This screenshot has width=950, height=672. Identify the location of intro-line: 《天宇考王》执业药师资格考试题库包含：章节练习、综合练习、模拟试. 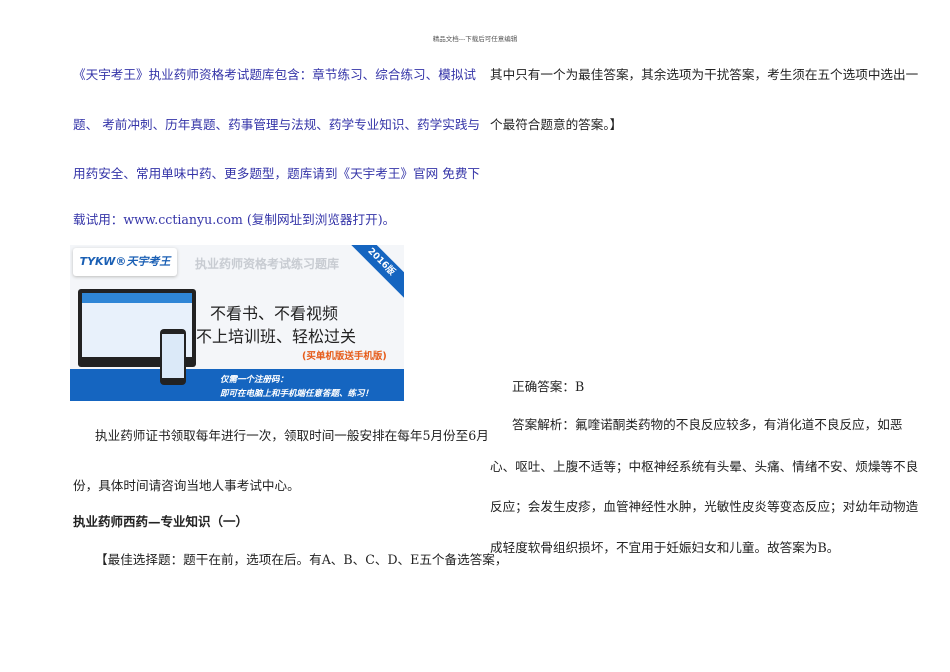
(274, 74).